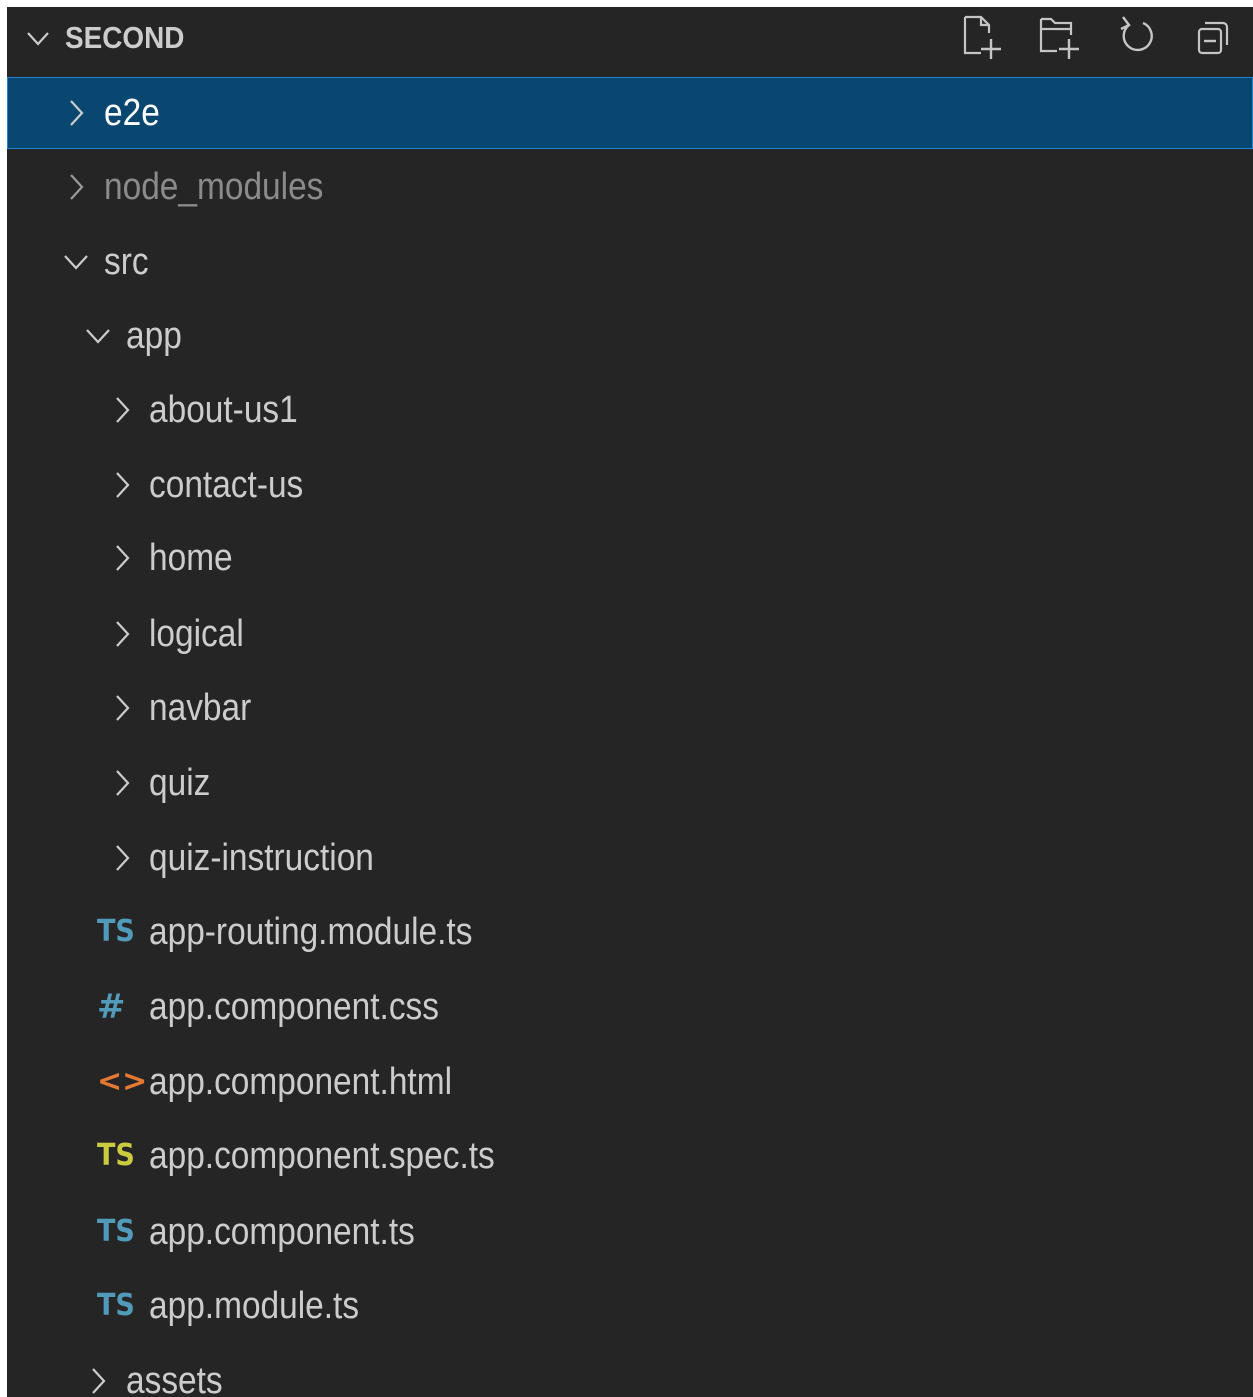 This screenshot has width=1253, height=1397. I want to click on tree-item-label: home, so click(191, 558).